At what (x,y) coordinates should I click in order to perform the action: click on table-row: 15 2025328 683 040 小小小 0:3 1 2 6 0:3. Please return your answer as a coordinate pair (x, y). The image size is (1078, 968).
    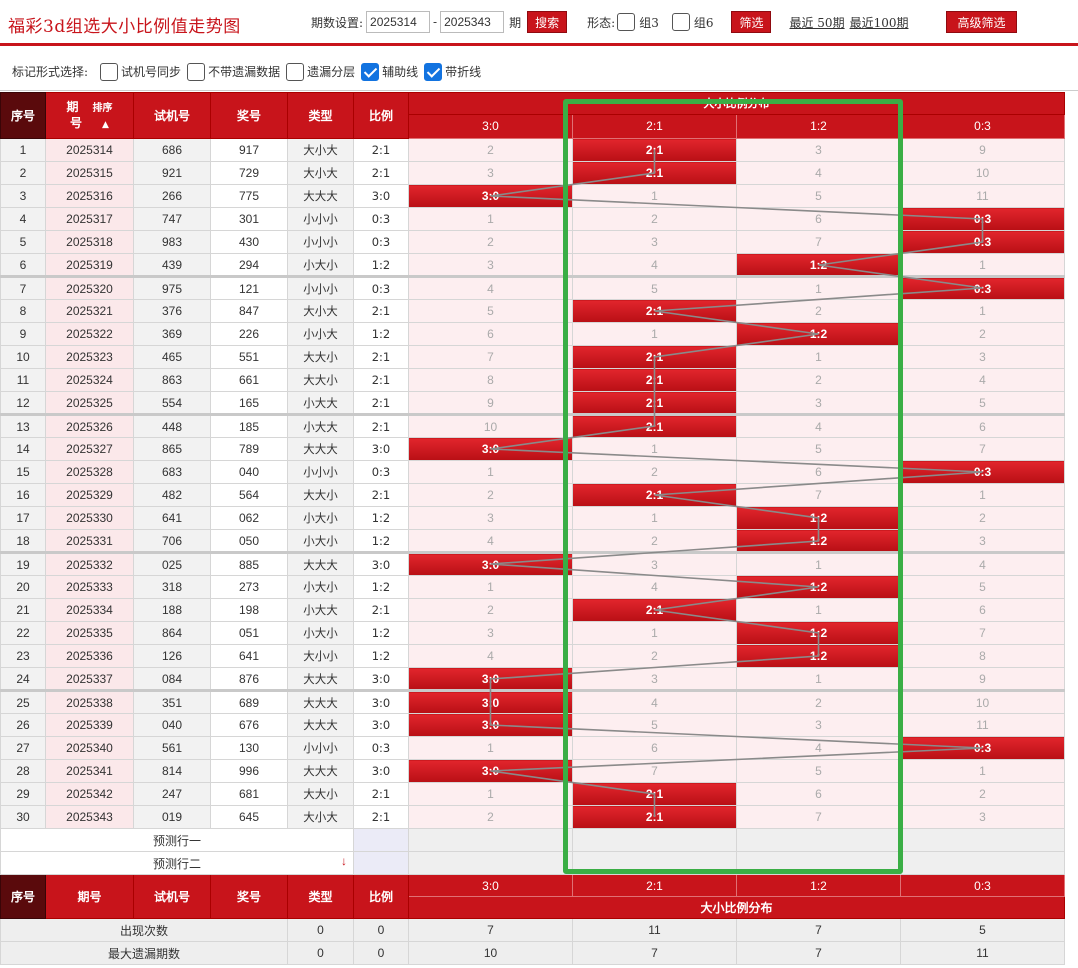
    Looking at the image, I should click on (532, 472).